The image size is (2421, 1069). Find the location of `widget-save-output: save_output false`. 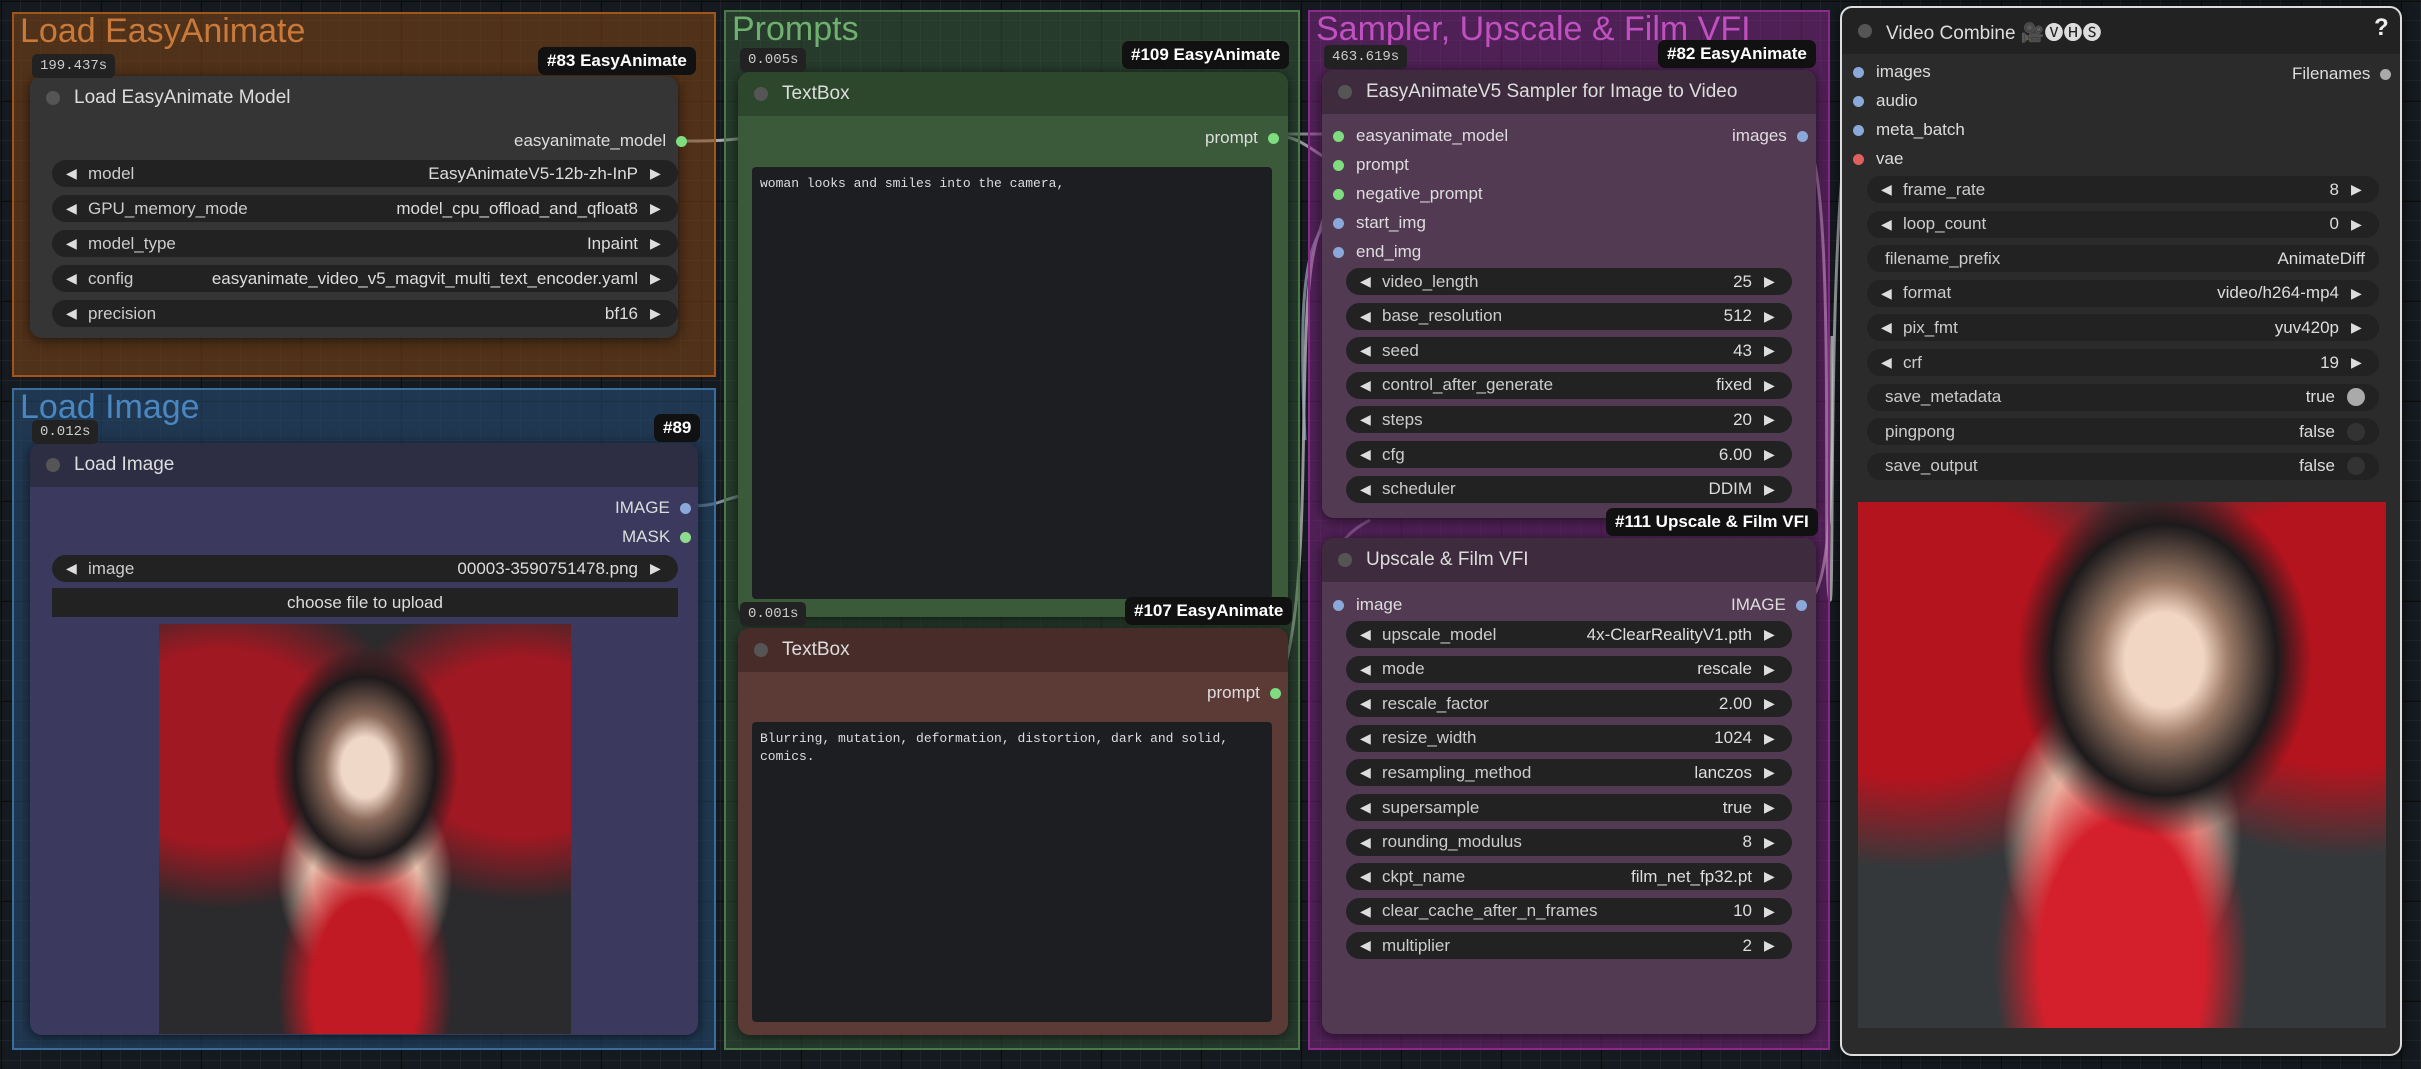

widget-save-output: save_output false is located at coordinates (2123, 466).